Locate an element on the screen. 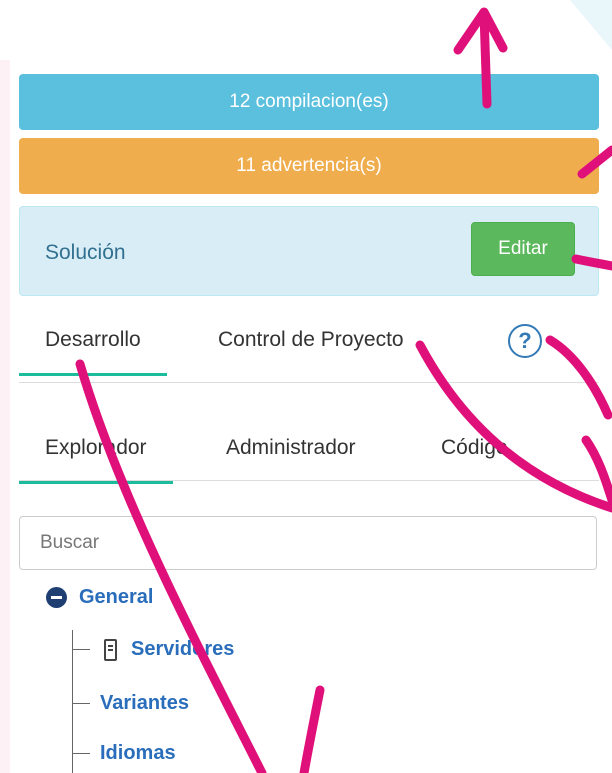 Image resolution: width=612 pixels, height=773 pixels. builds-banner: 12 compilacion(es) is located at coordinates (309, 102).